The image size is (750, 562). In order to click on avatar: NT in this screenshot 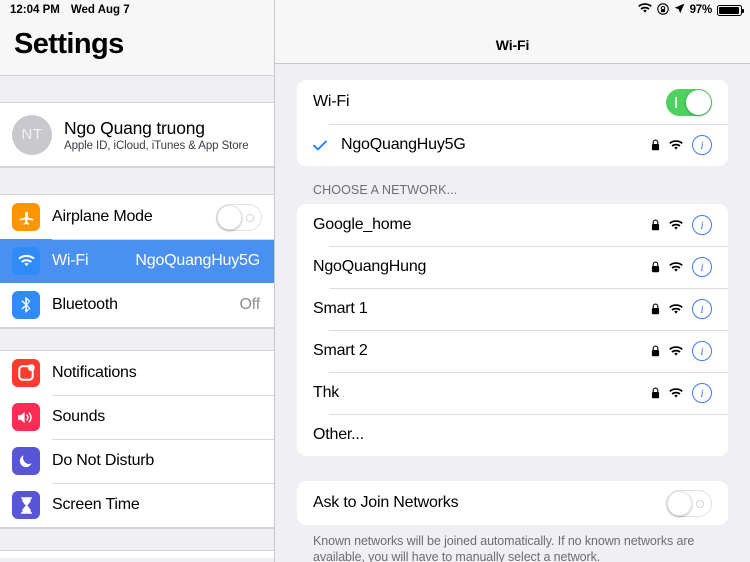, I will do `click(32, 134)`.